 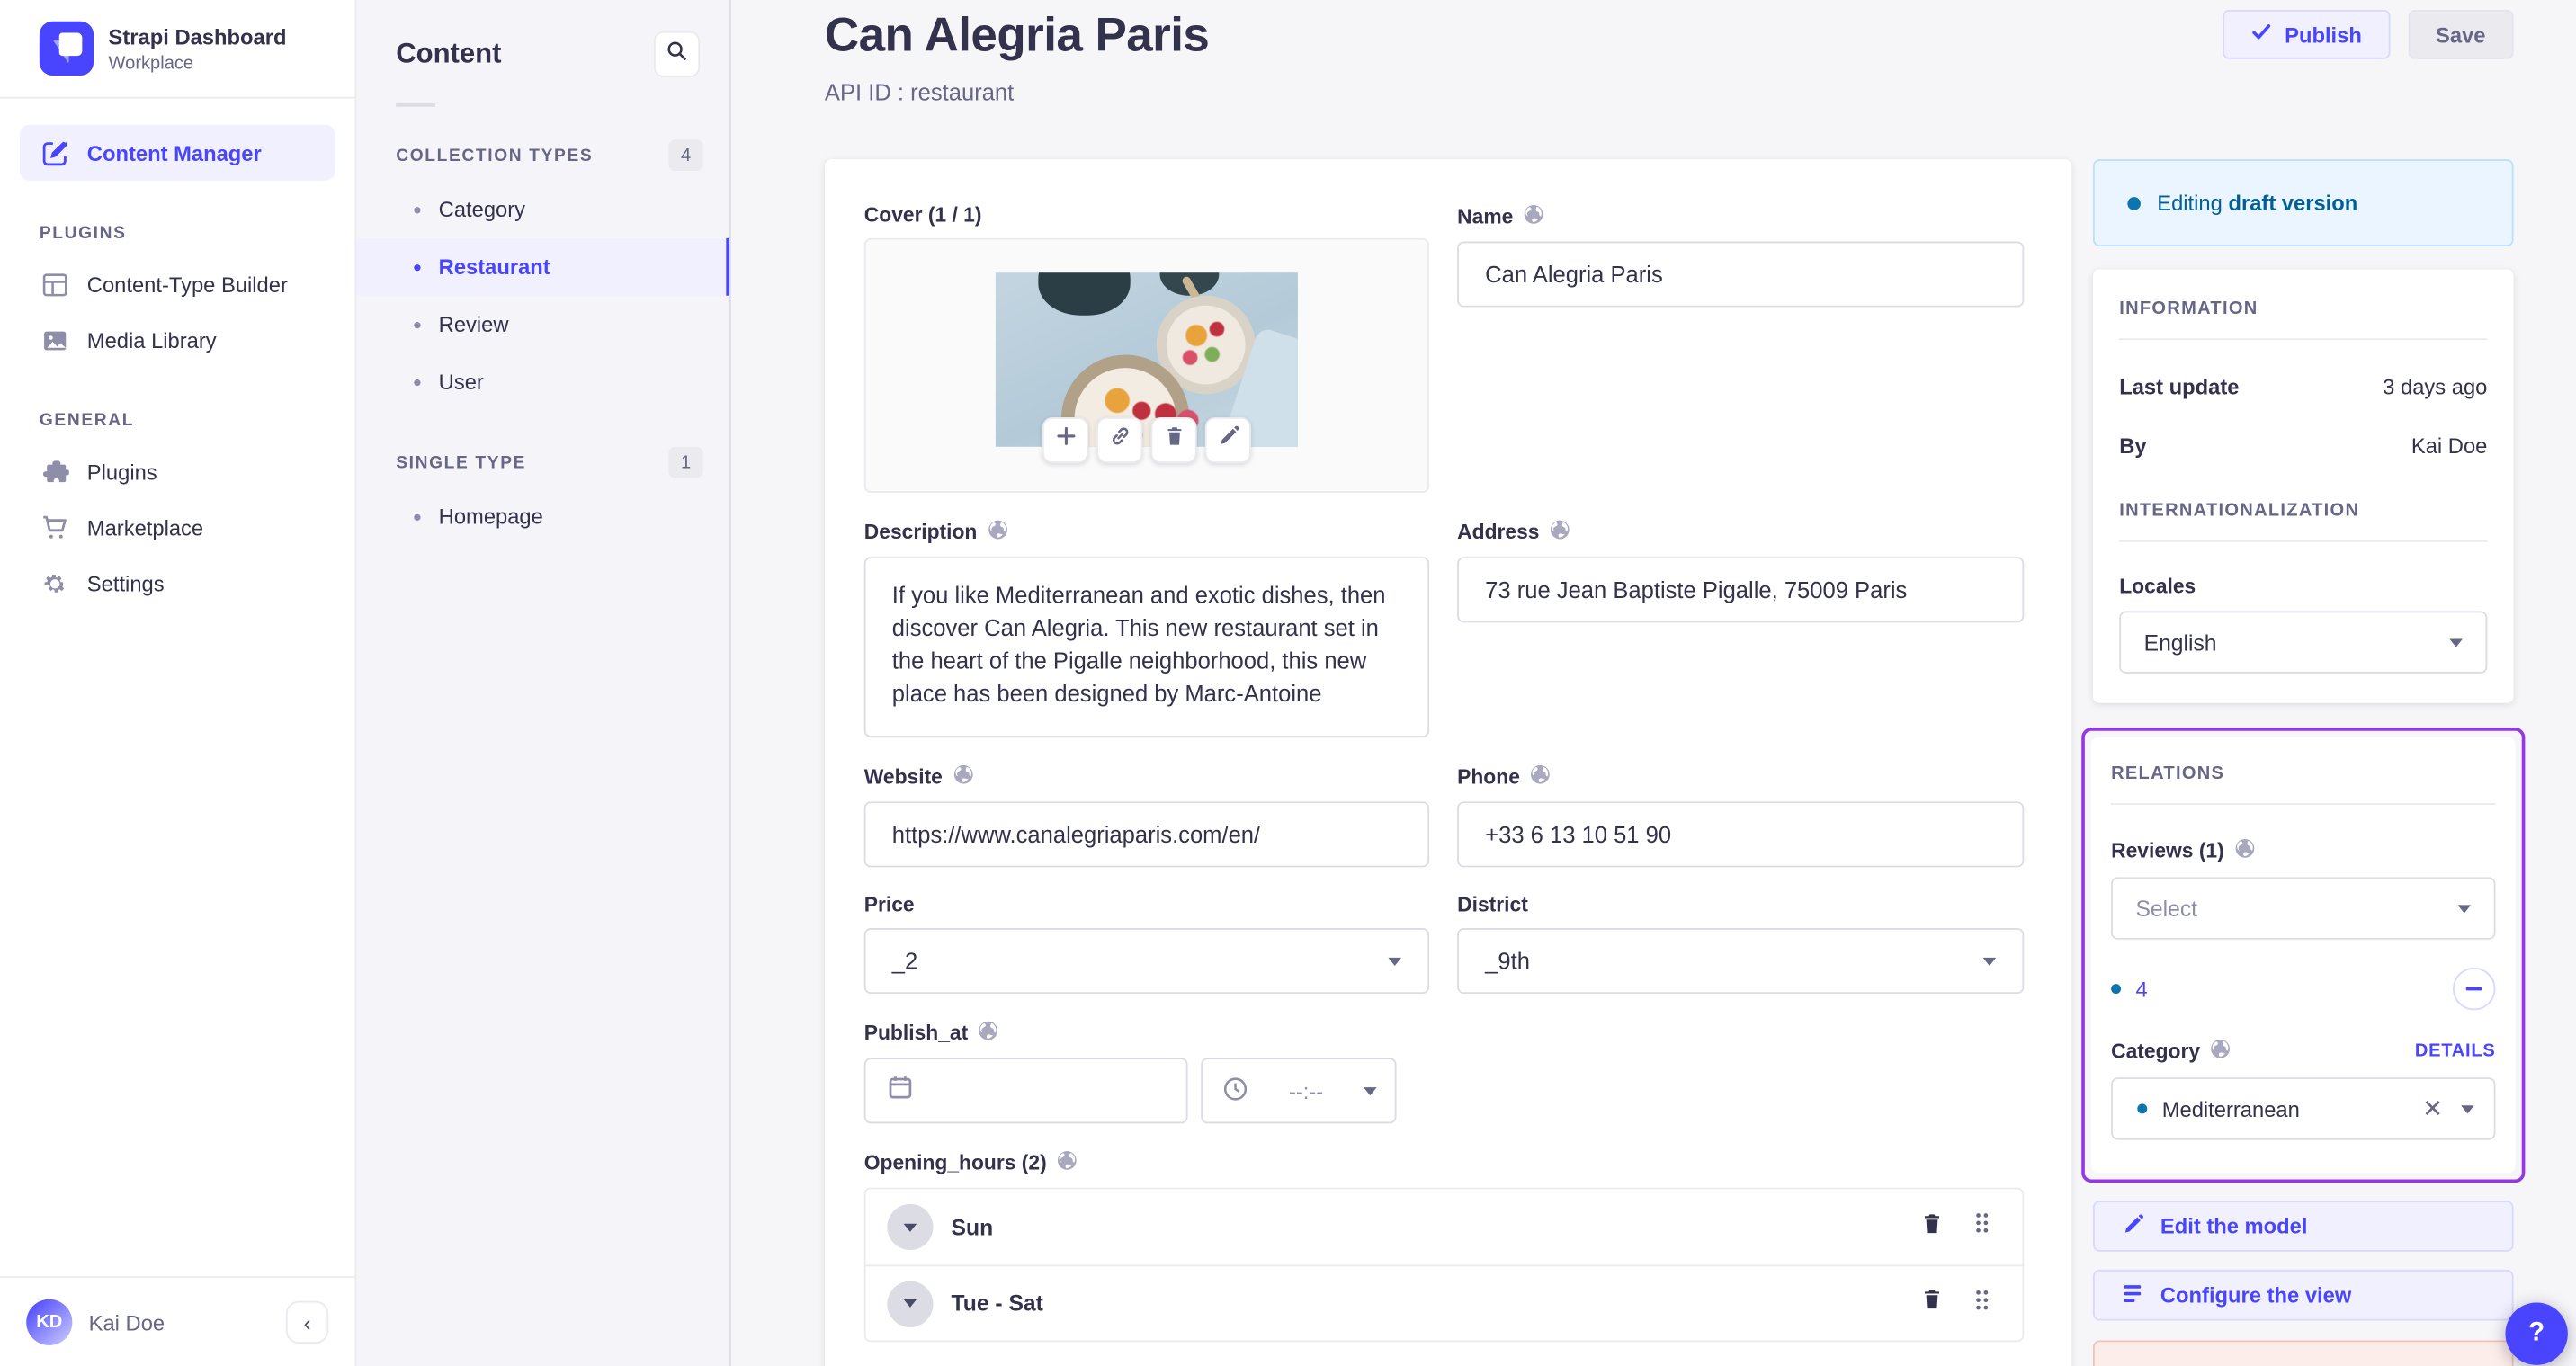 I want to click on price-select: _2, so click(x=1146, y=961).